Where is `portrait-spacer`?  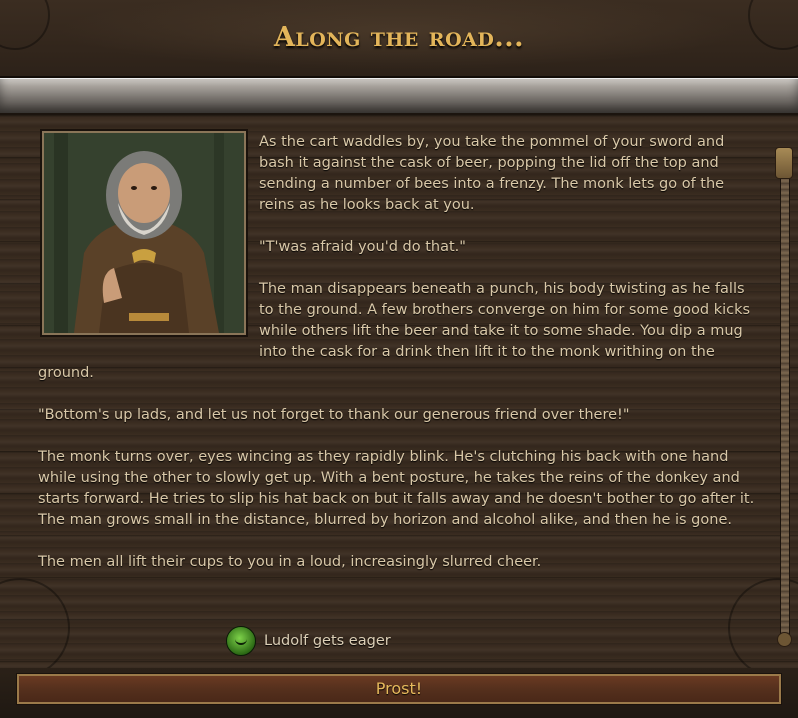 portrait-spacer is located at coordinates (148, 239).